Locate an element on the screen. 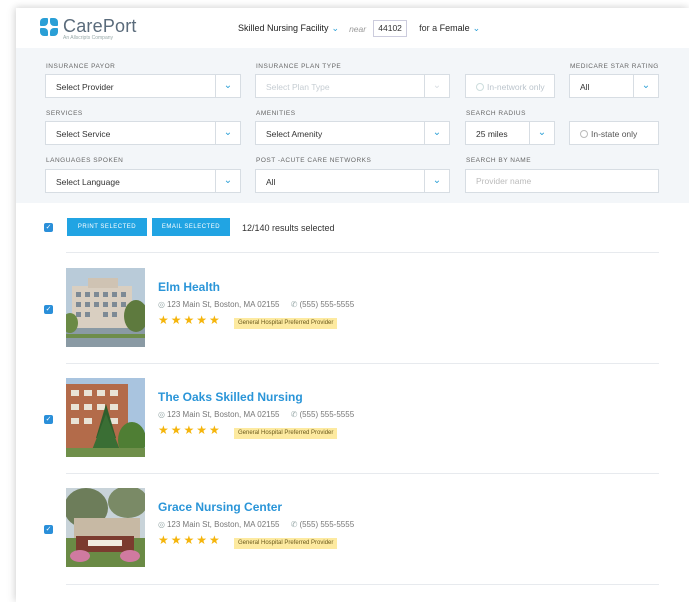 Image resolution: width=689 pixels, height=602 pixels. near-label: near is located at coordinates (358, 28).